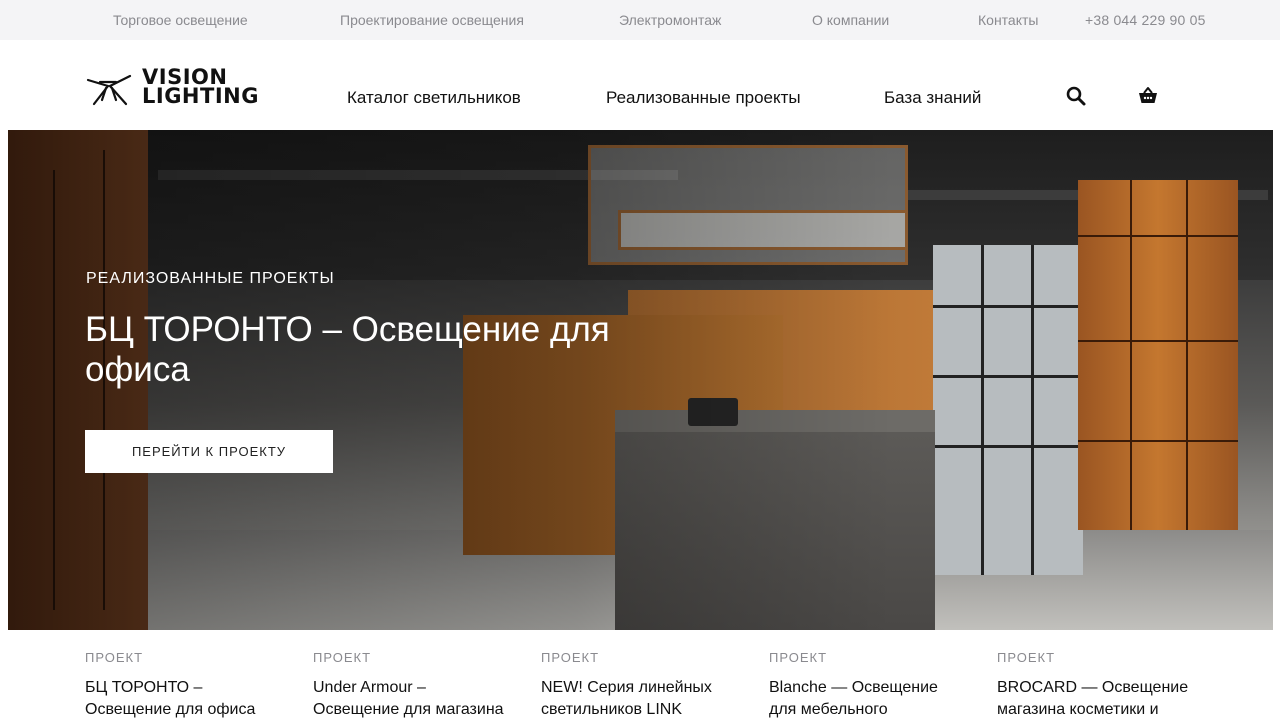 This screenshot has width=1280, height=720. I want to click on logo-spider-icon, so click(109, 90).